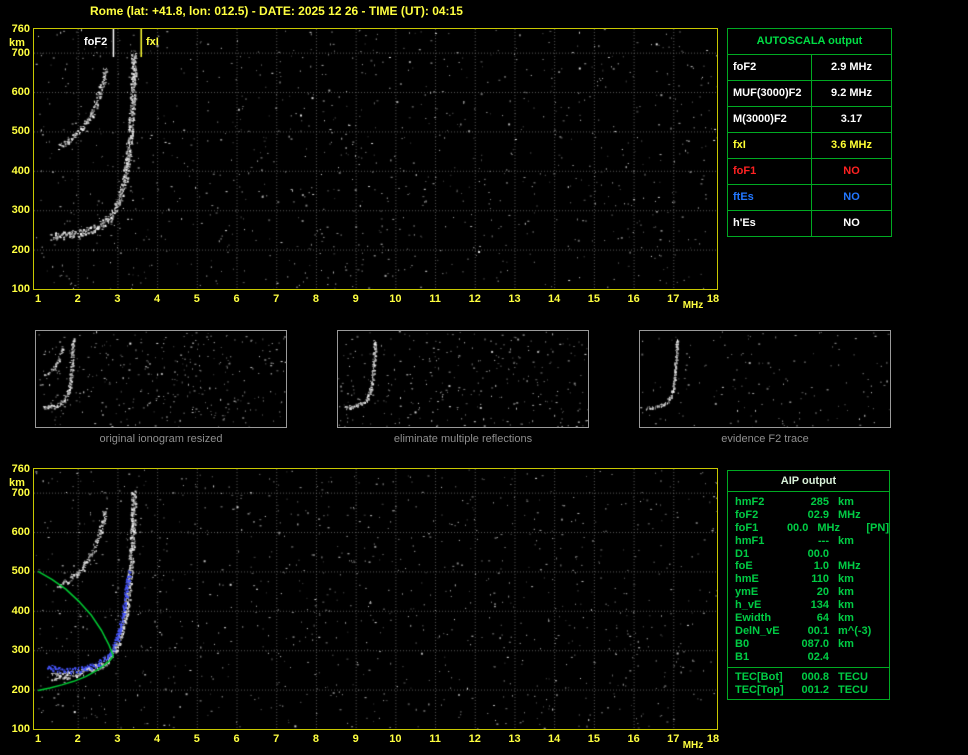 This screenshot has width=968, height=755. Describe the element at coordinates (474, 739) in the screenshot. I see `x-tick-label: 12` at that location.